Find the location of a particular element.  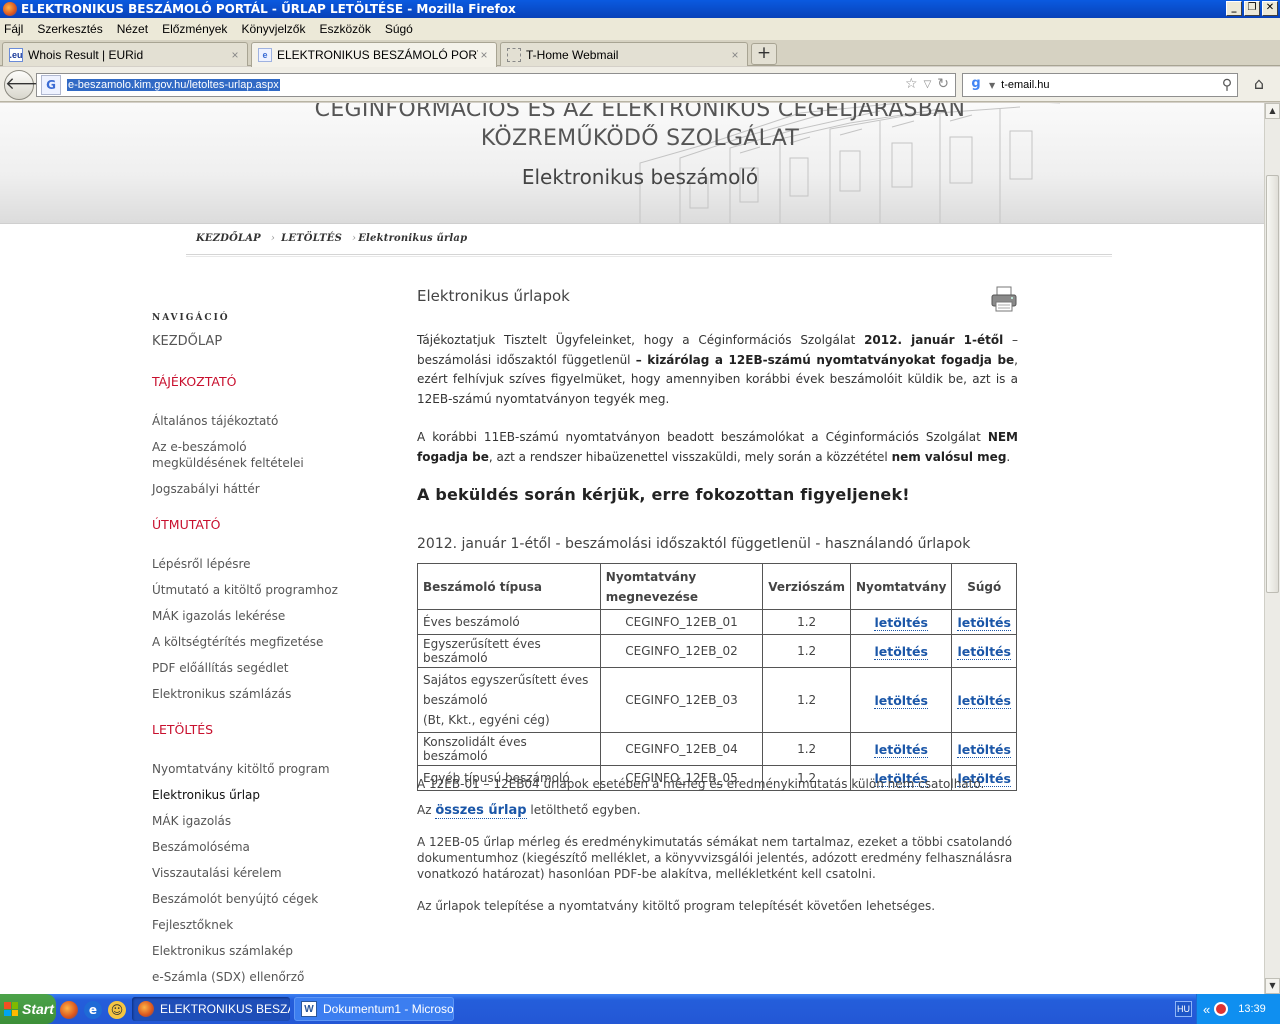

breadcrumb: KEZDŐLAP › LETÖLTÉS › Elektronikus űrlap is located at coordinates (331, 238).